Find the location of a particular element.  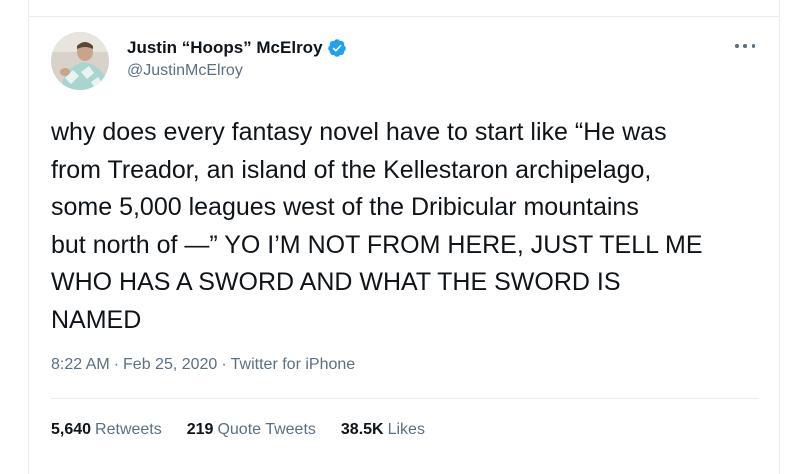

tweet-line: WHO HAS A SWORD AND WHAT THE SWORD IS is located at coordinates (336, 282).